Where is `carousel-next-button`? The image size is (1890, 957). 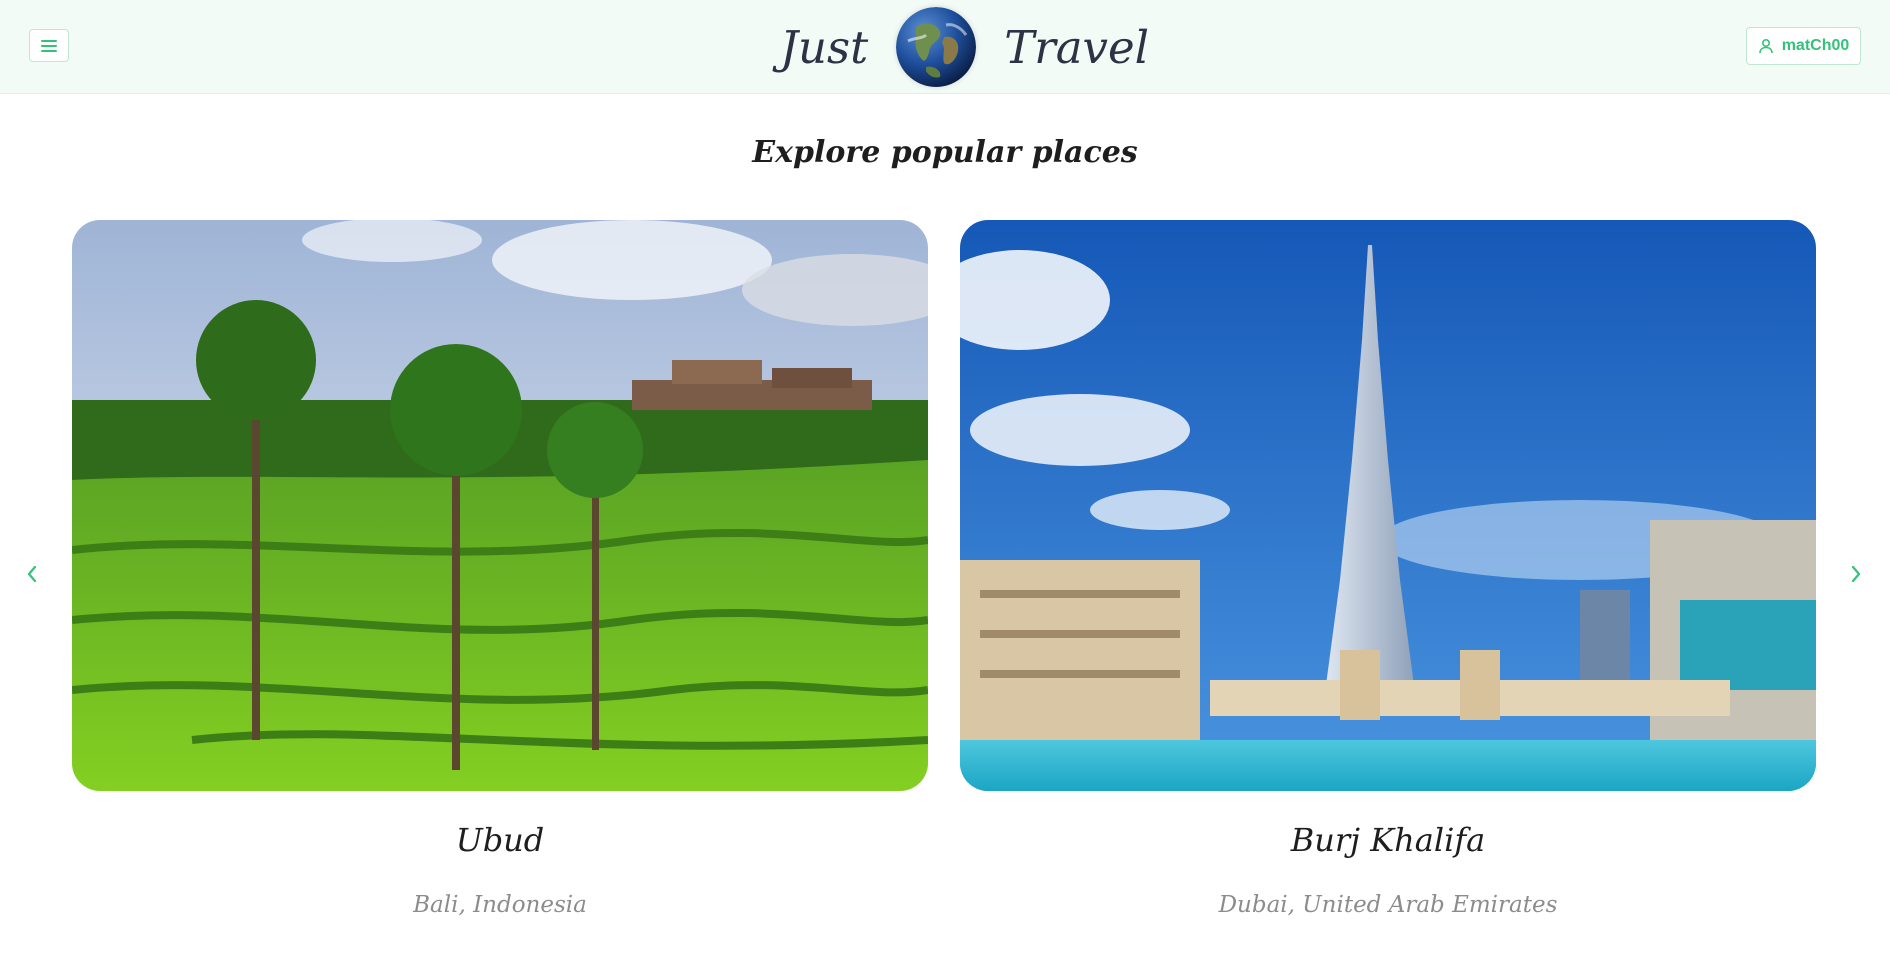
carousel-next-button is located at coordinates (1856, 574).